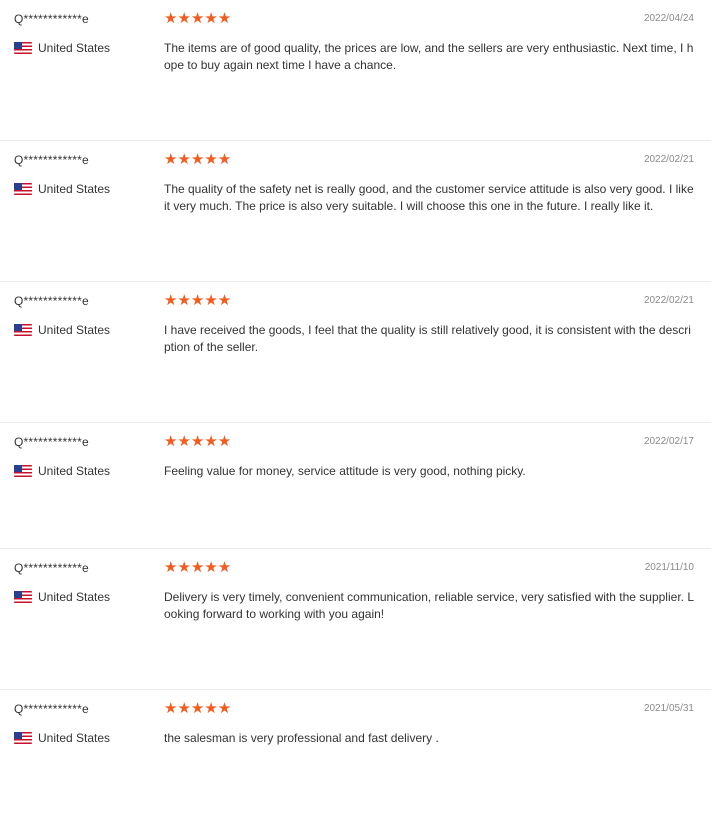  Describe the element at coordinates (668, 441) in the screenshot. I see `review-date: 2022/02/17` at that location.